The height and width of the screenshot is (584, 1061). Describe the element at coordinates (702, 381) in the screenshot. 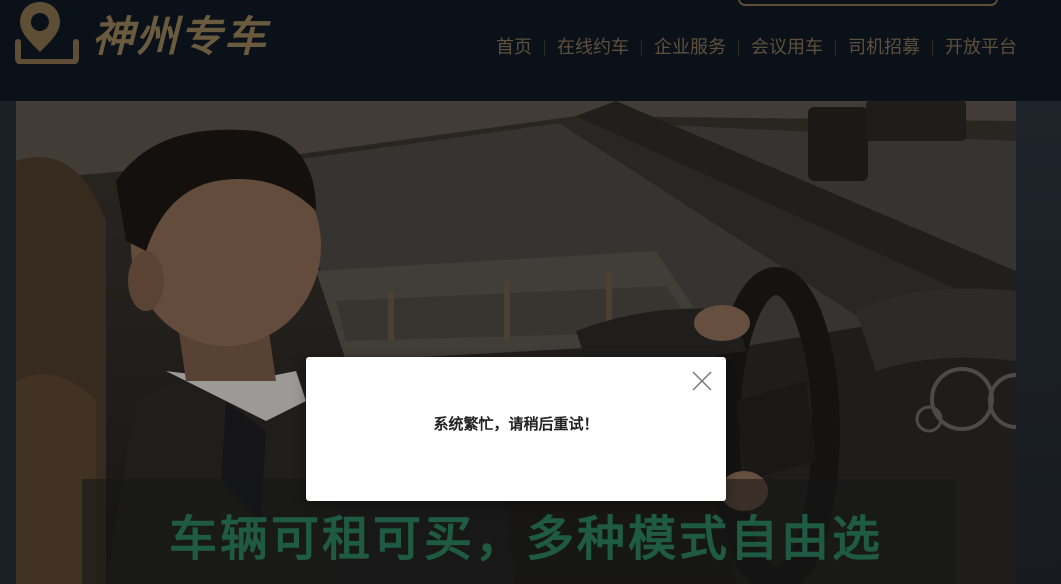

I see `close-icon` at that location.